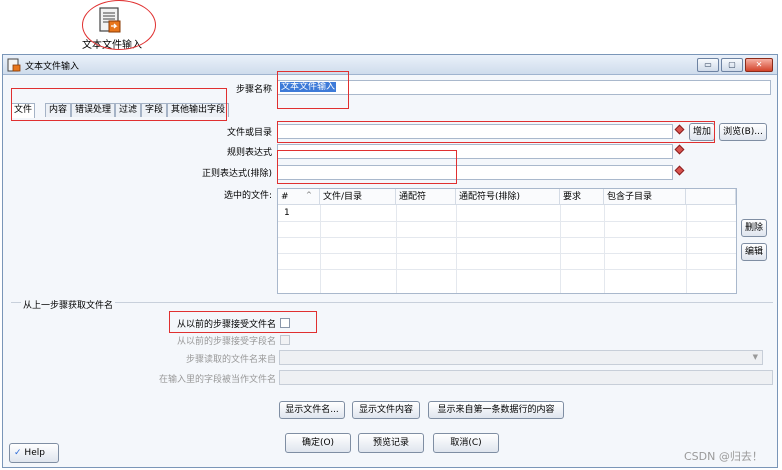 The height and width of the screenshot is (470, 782). Describe the element at coordinates (249, 133) in the screenshot. I see `file-or-dir-label: 文件或目录` at that location.